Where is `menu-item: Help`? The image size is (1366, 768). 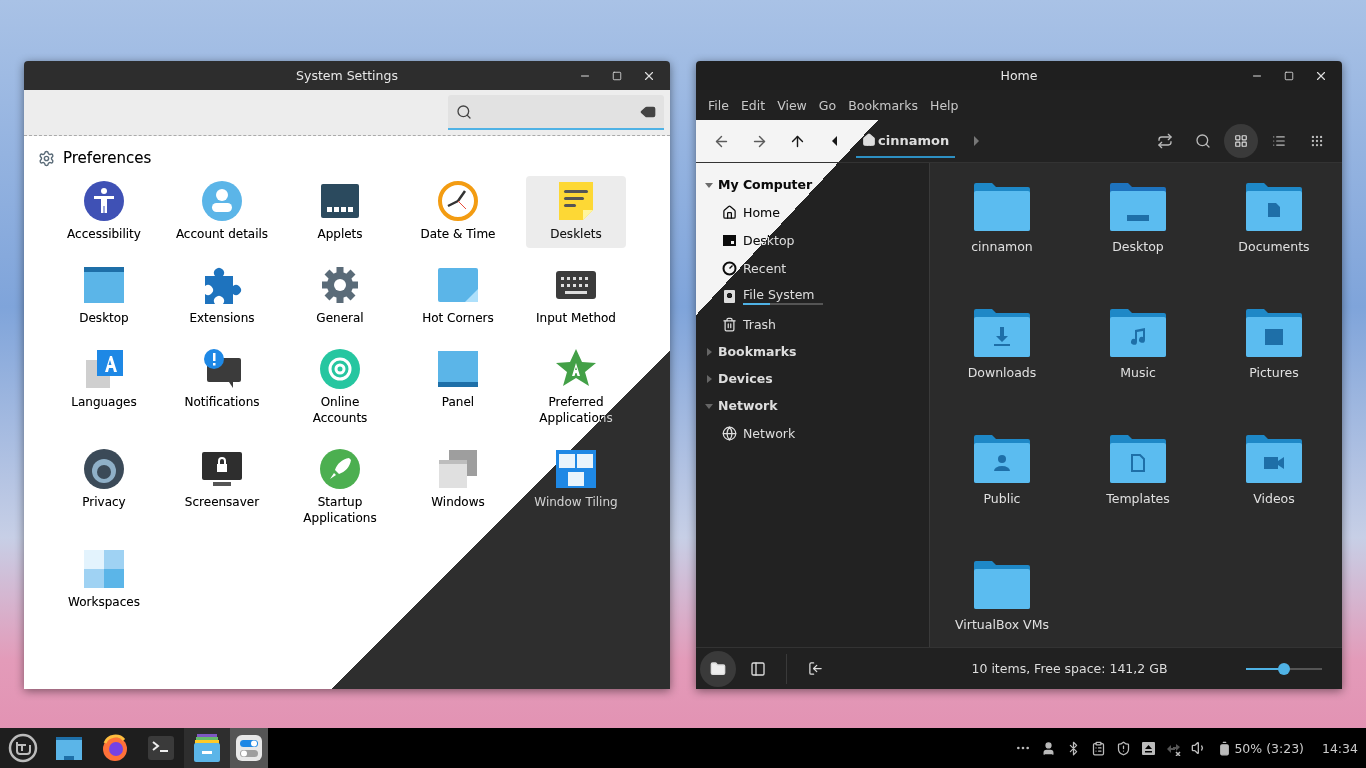
menu-item: Help is located at coordinates (944, 105).